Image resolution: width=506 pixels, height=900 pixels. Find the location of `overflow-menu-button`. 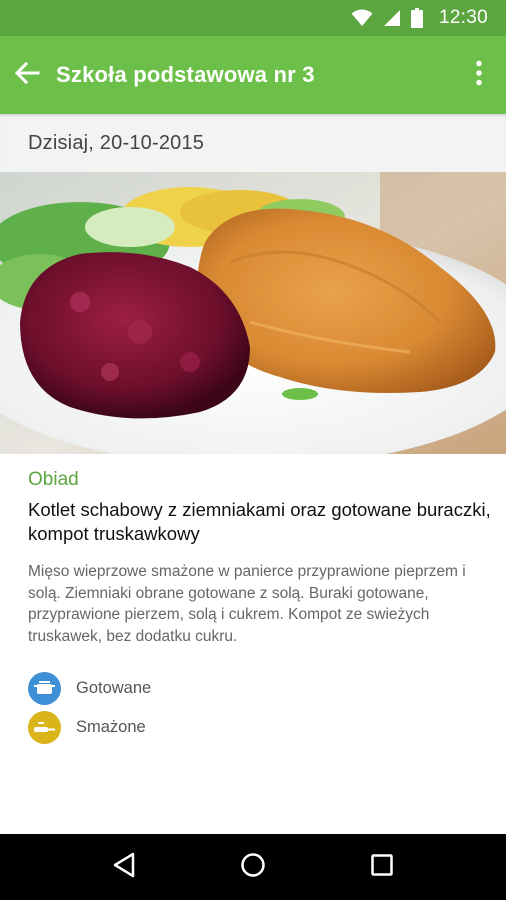

overflow-menu-button is located at coordinates (479, 75).